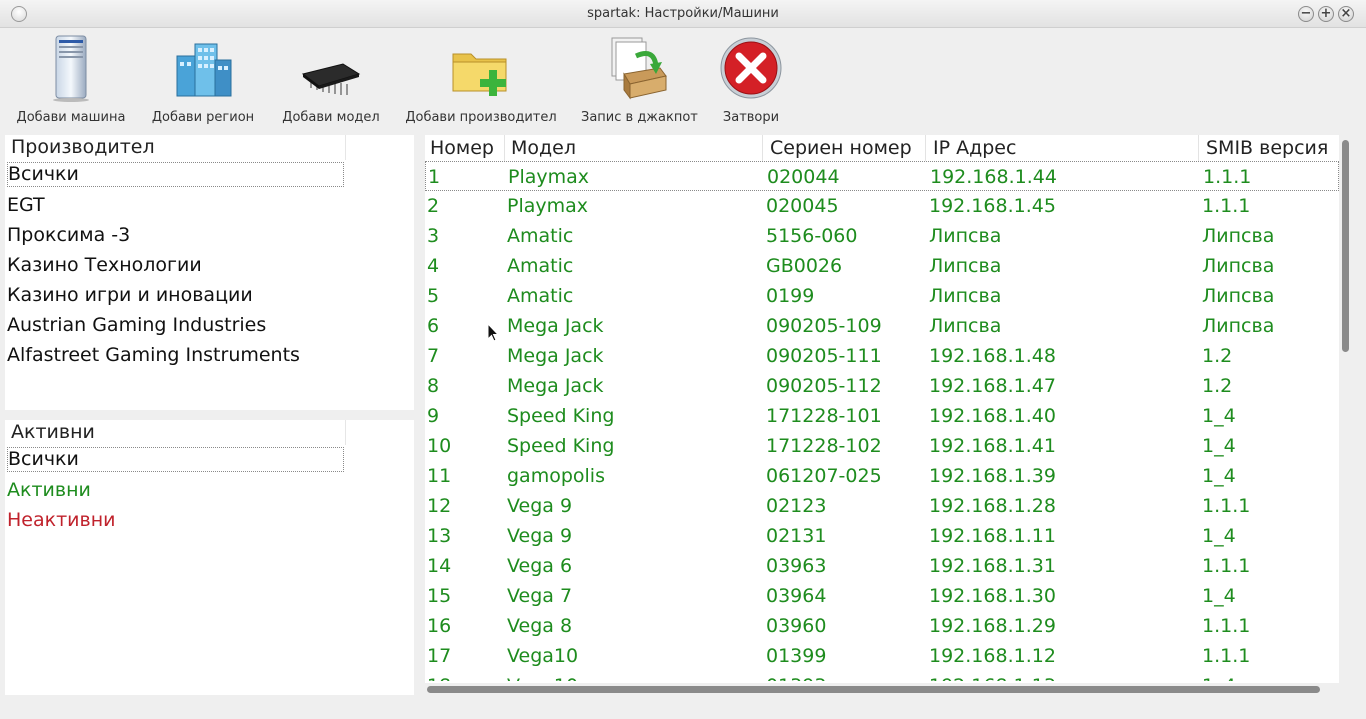 The width and height of the screenshot is (1366, 719). I want to click on table-row: 9 Speed King 171228-101 192.168.1.40 1_4, so click(882, 416).